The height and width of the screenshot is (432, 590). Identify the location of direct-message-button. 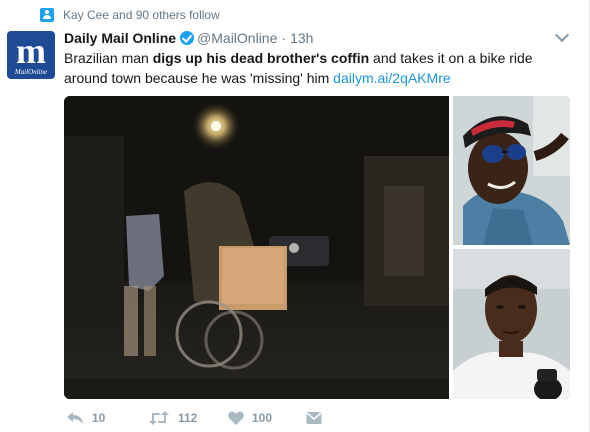
(314, 418).